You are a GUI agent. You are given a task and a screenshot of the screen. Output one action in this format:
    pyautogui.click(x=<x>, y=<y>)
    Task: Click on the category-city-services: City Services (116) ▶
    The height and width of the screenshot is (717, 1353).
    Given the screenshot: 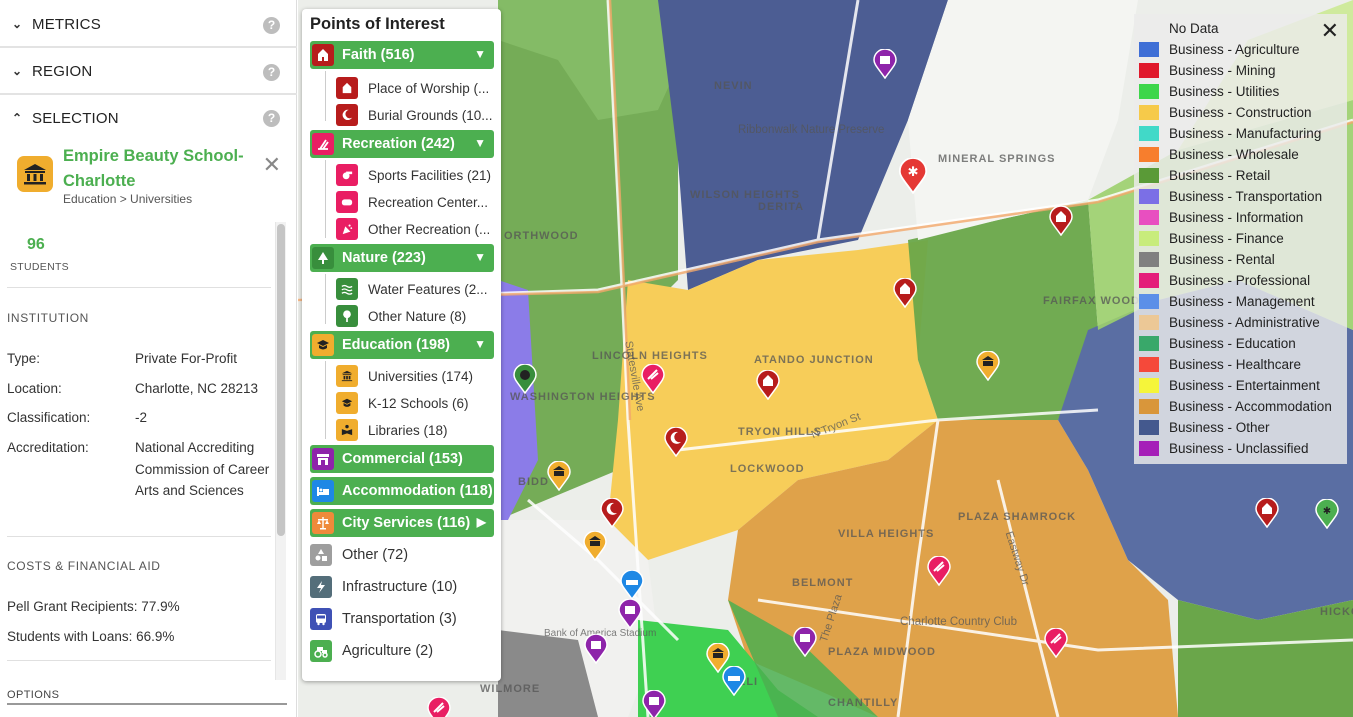 What is the action you would take?
    pyautogui.click(x=402, y=523)
    